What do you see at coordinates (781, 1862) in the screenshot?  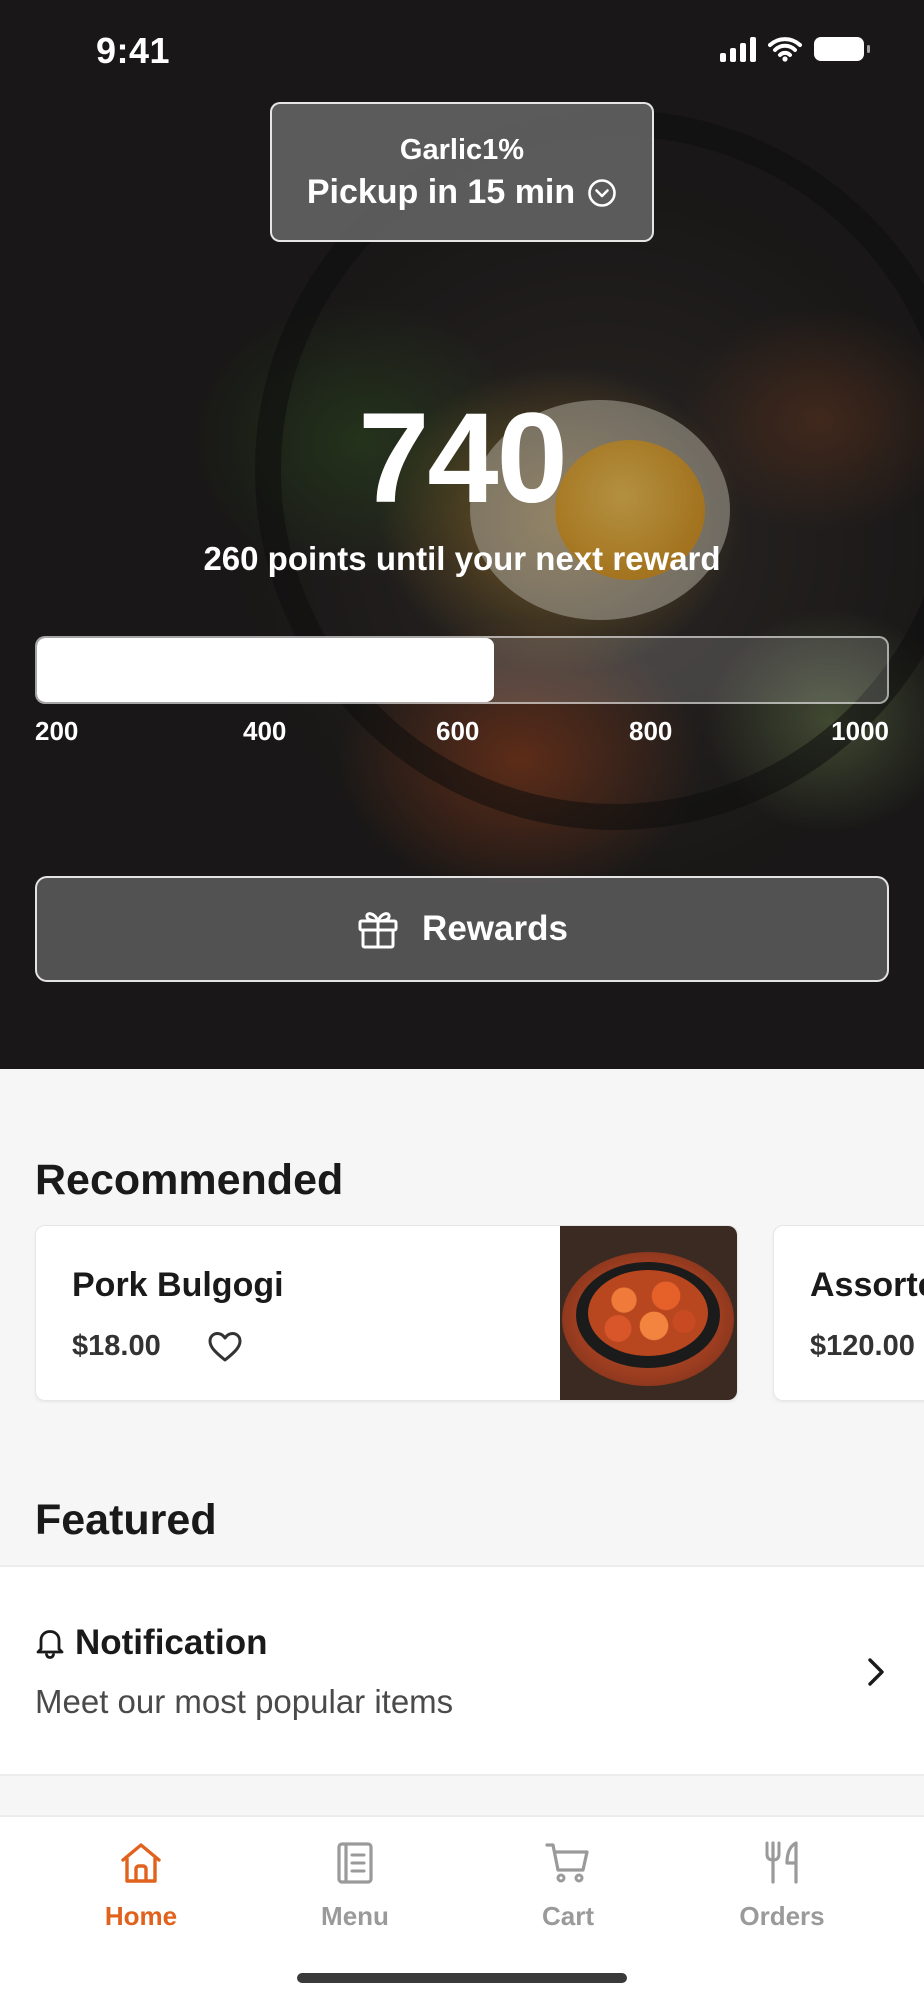 I see `utensils-icon` at bounding box center [781, 1862].